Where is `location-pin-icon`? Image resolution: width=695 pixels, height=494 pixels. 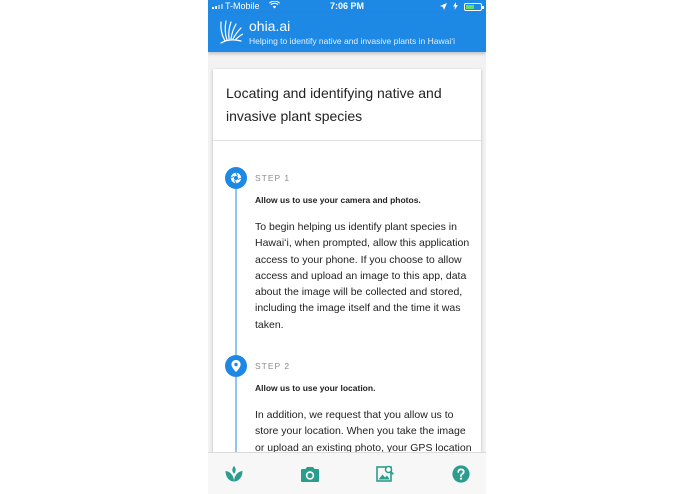
location-pin-icon is located at coordinates (236, 366).